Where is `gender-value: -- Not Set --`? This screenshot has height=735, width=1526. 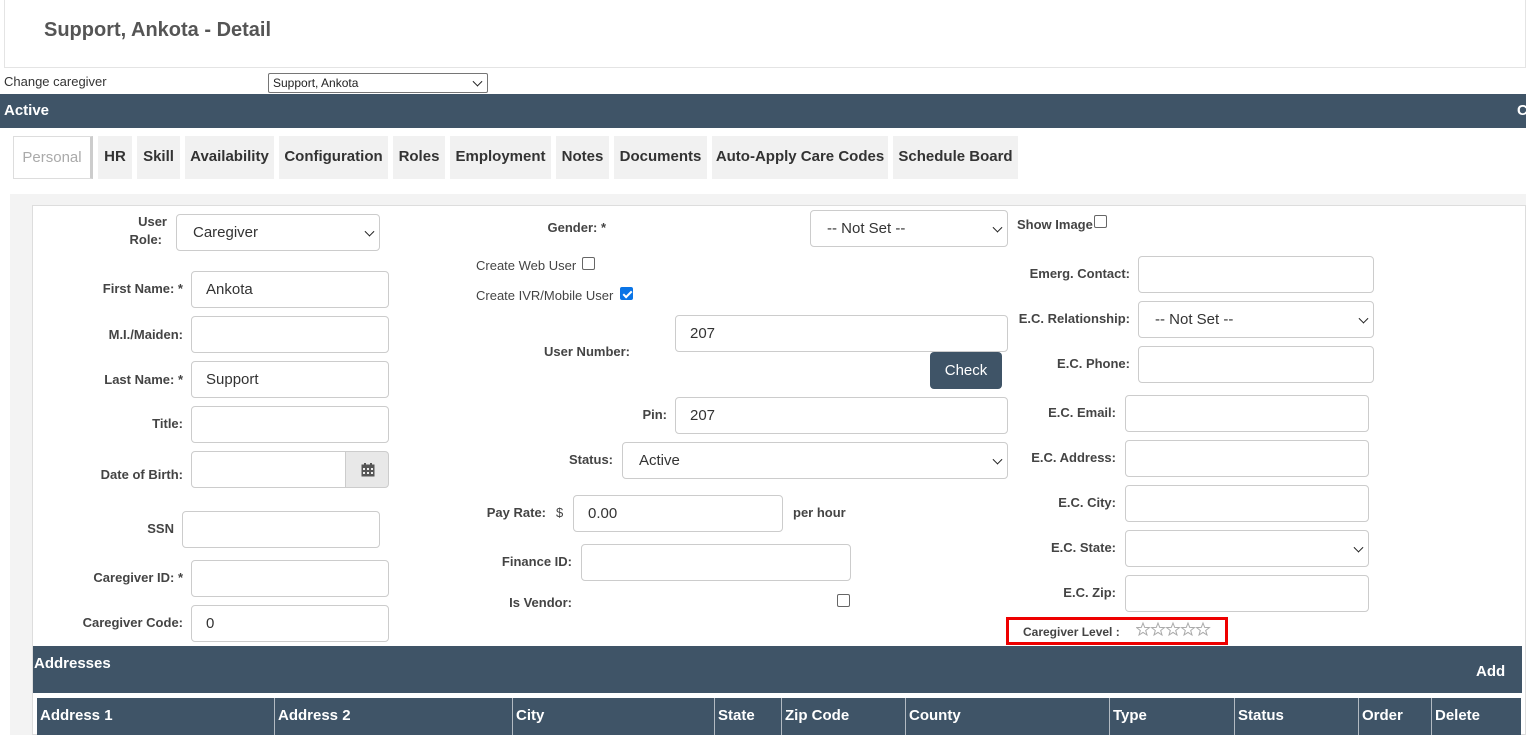
gender-value: -- Not Set -- is located at coordinates (866, 228).